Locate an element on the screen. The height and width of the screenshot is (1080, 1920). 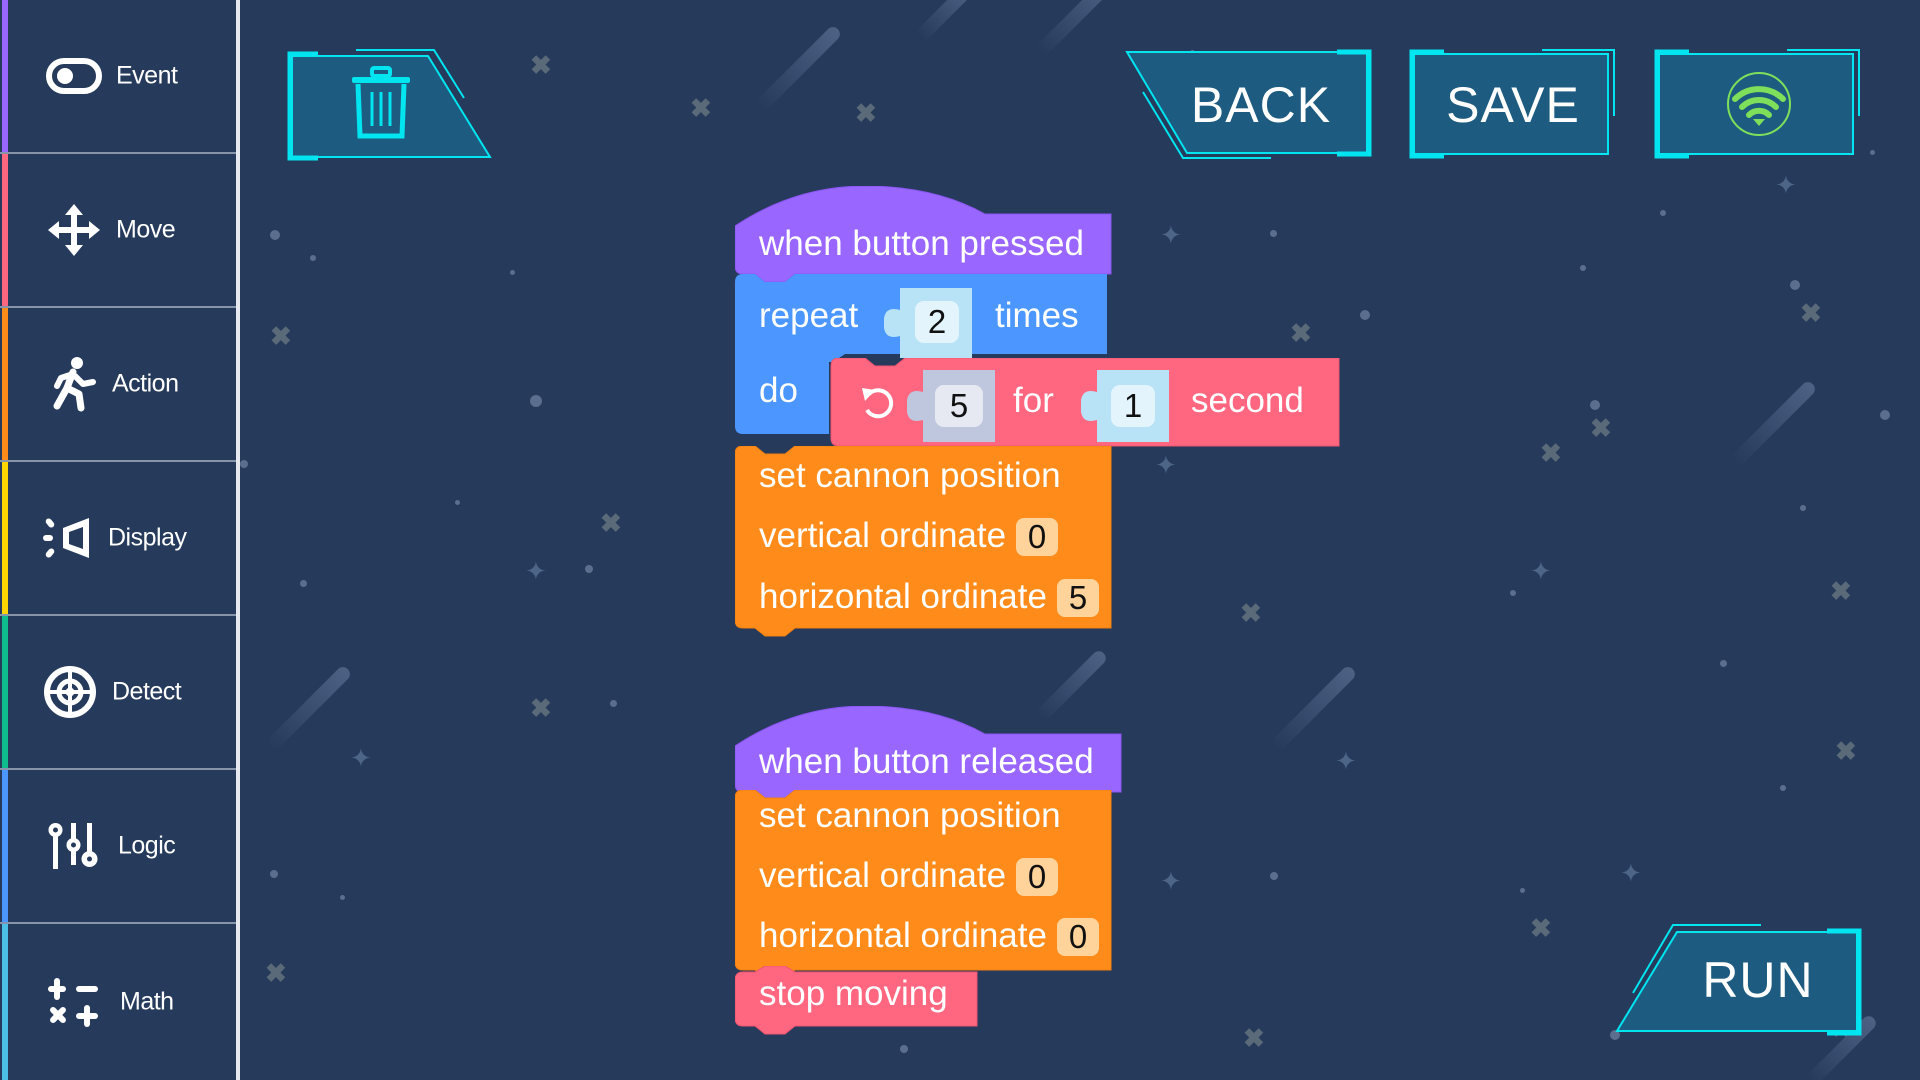
category-action: Action is located at coordinates (118, 385).